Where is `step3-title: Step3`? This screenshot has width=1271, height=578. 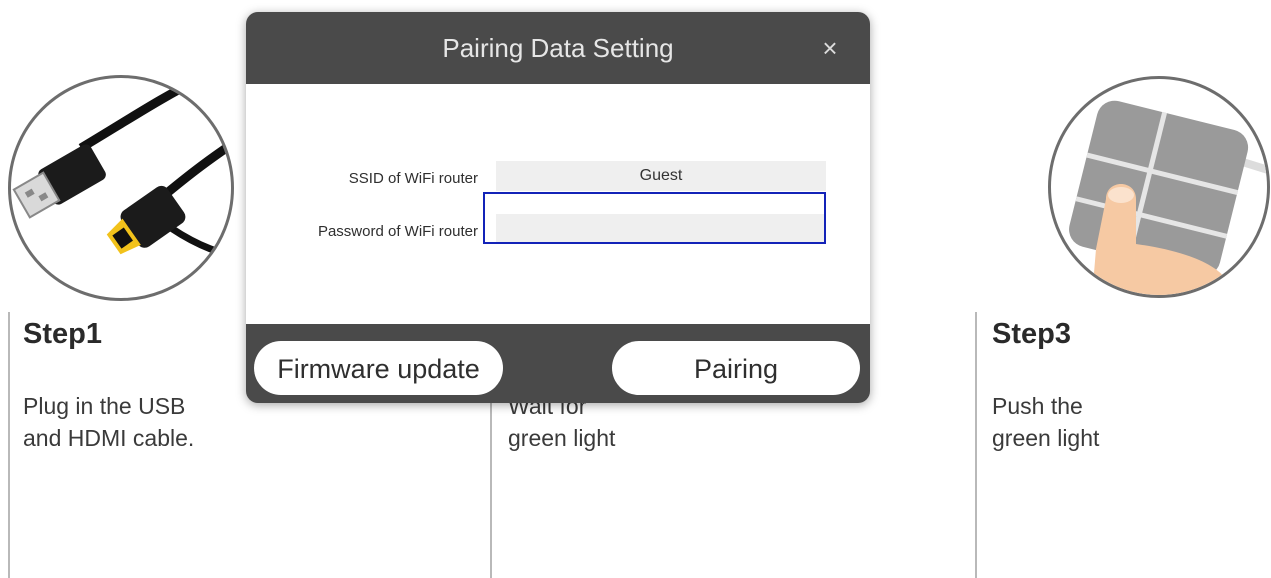
step3-title: Step3 is located at coordinates (1031, 334).